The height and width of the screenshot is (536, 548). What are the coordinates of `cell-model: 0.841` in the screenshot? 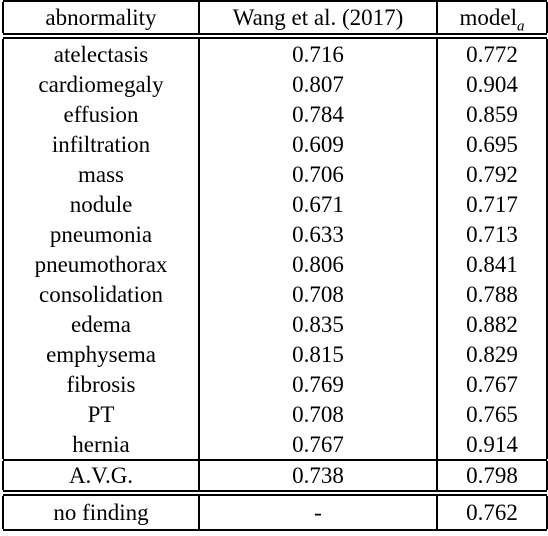 It's located at (492, 264).